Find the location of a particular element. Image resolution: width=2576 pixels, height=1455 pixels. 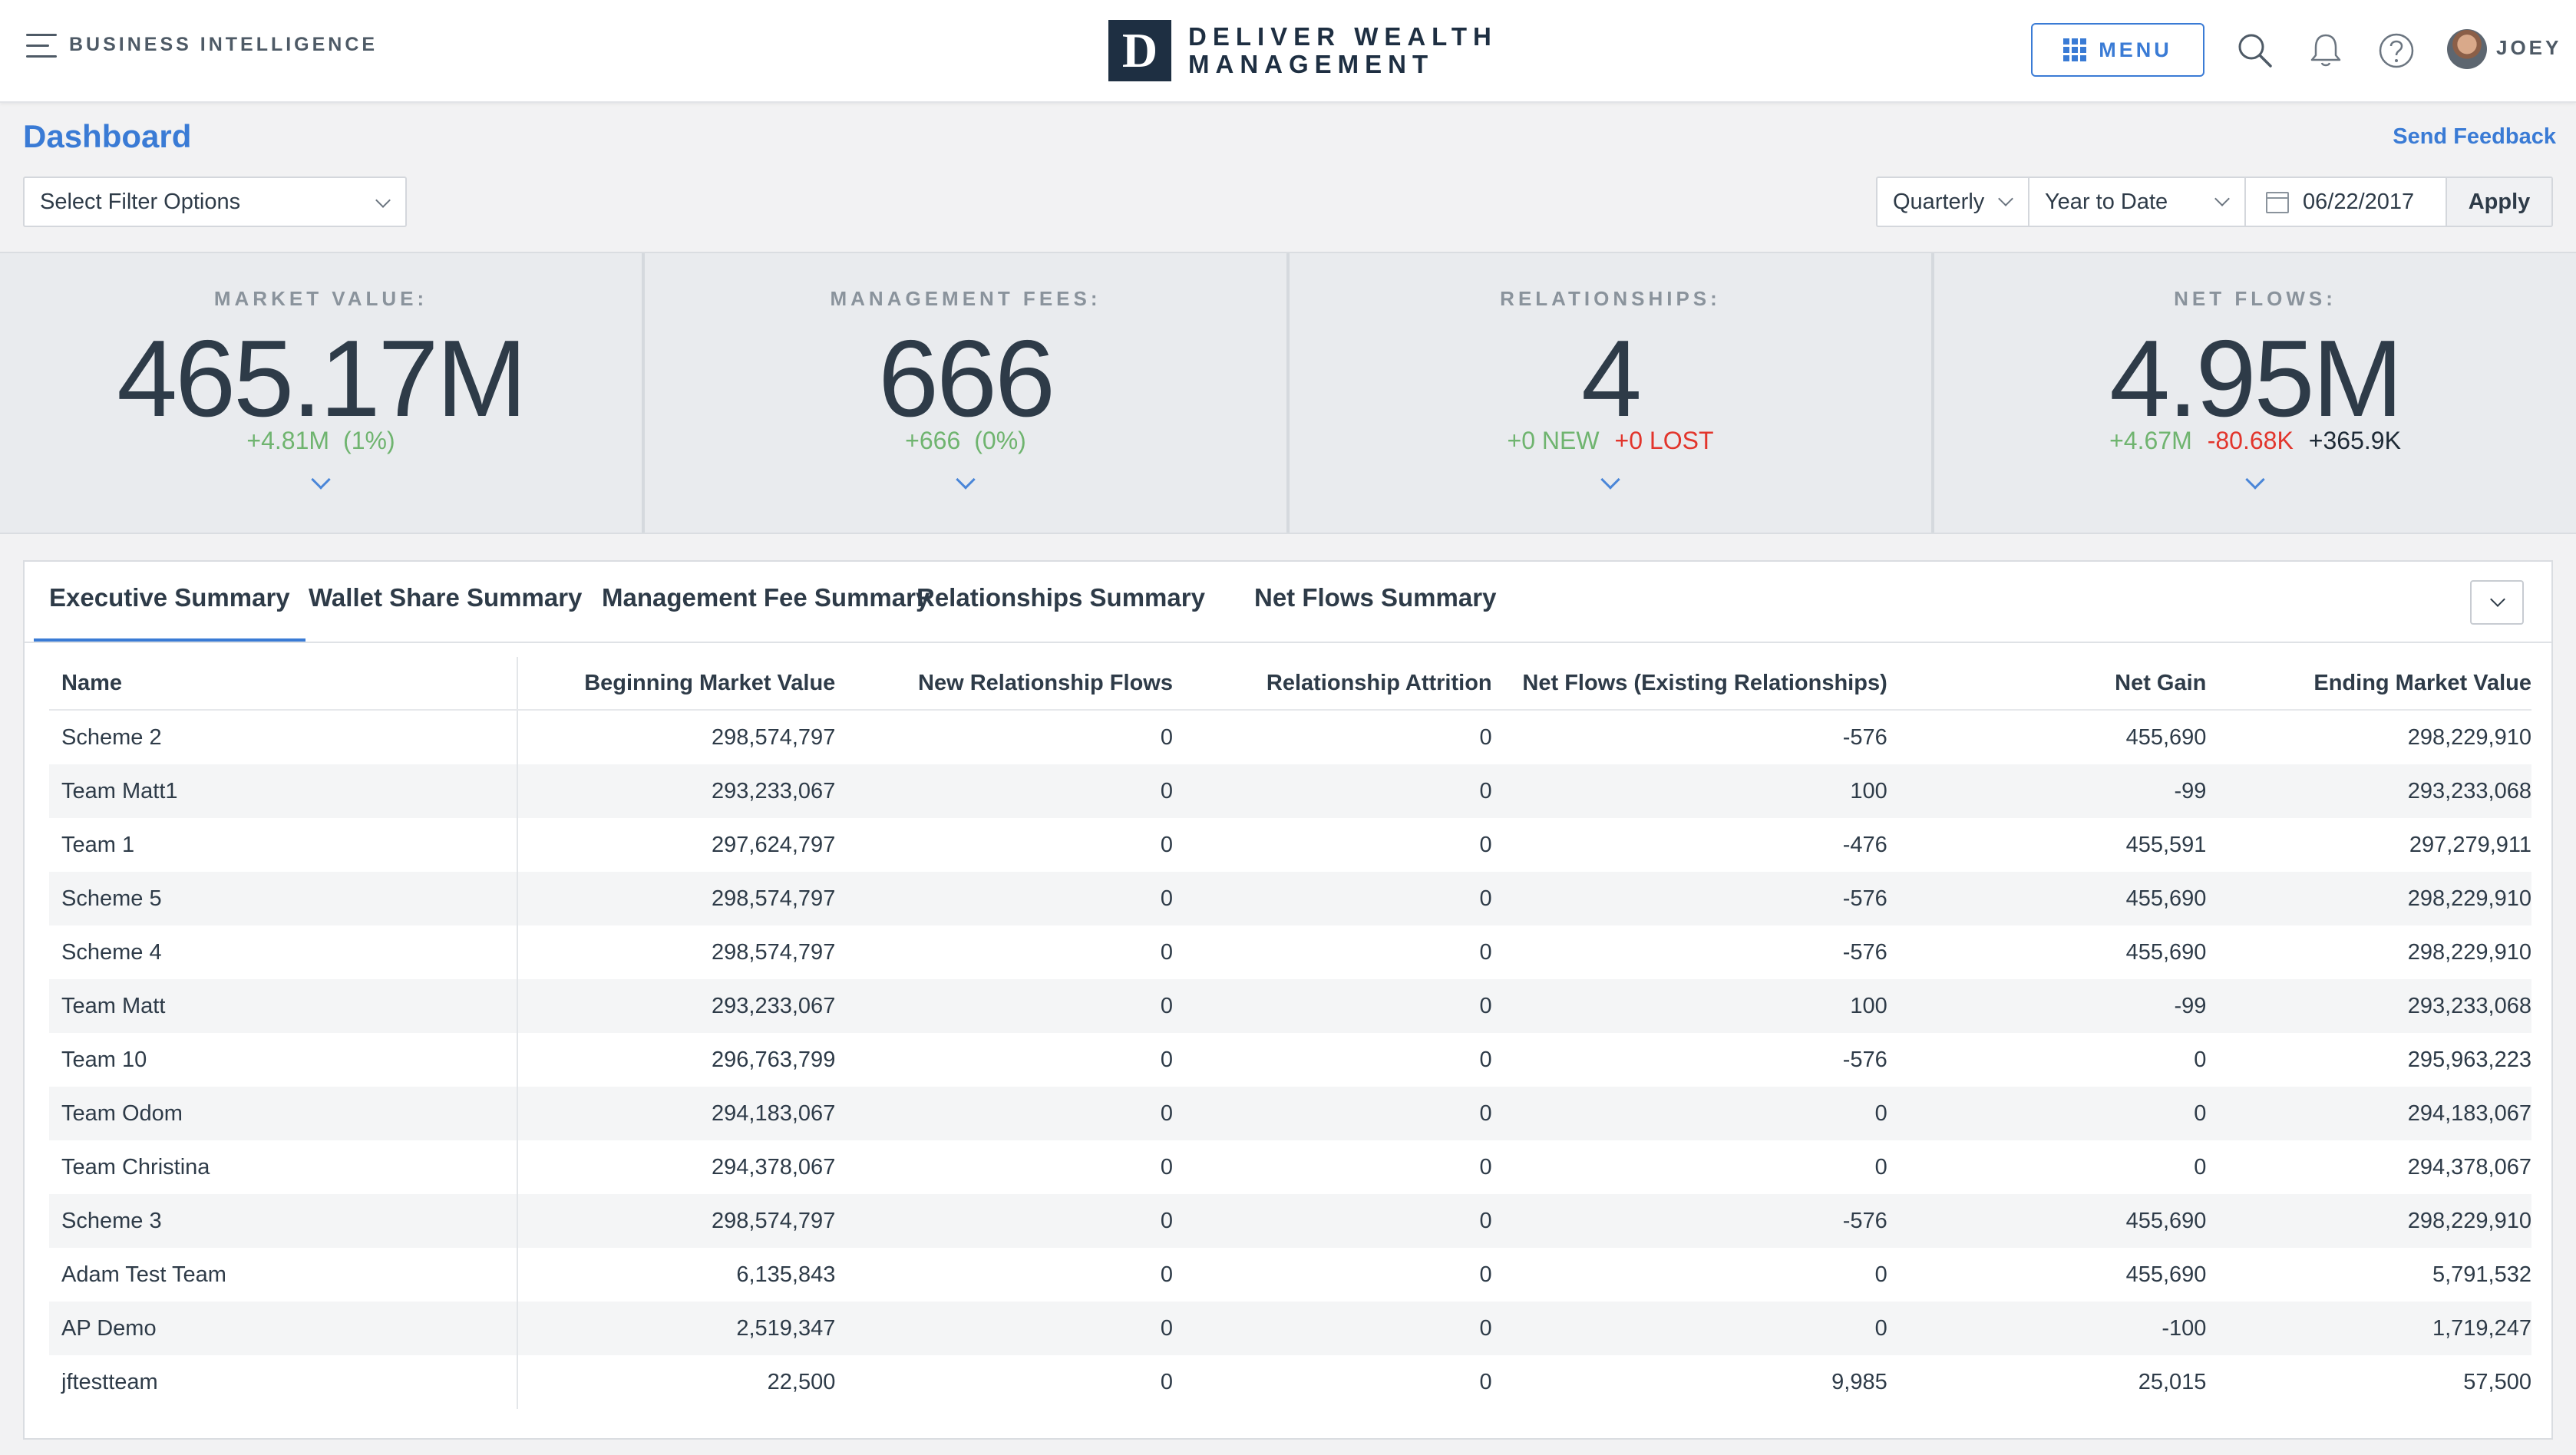

date-value: 06/22/2017 is located at coordinates (2359, 201).